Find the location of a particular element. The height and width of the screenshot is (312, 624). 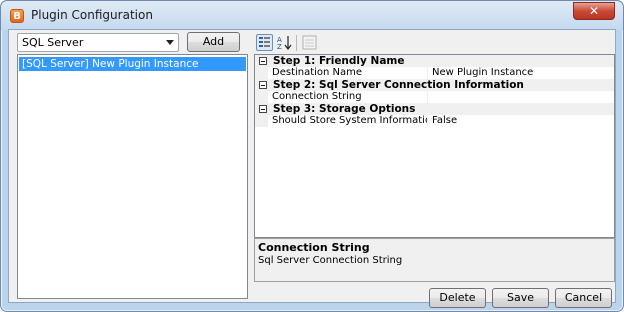

window-title: Plugin Configuration is located at coordinates (92, 15).